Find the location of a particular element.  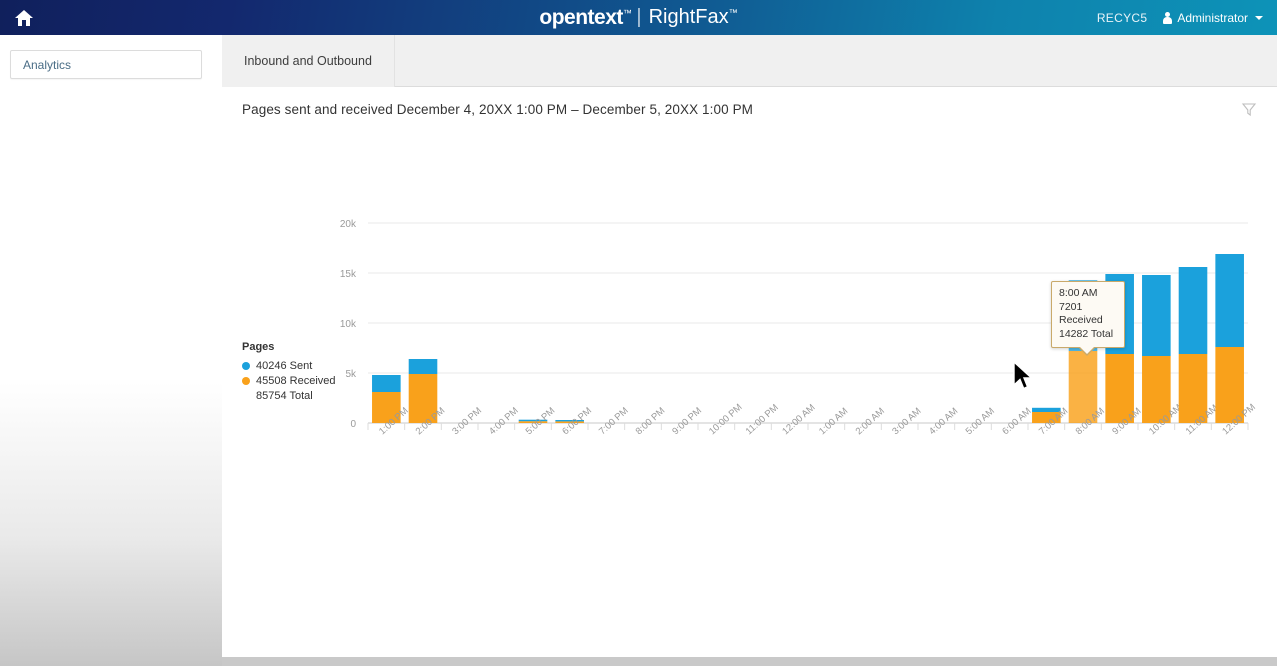

tooltip-received: 7201 Received is located at coordinates (1081, 313).